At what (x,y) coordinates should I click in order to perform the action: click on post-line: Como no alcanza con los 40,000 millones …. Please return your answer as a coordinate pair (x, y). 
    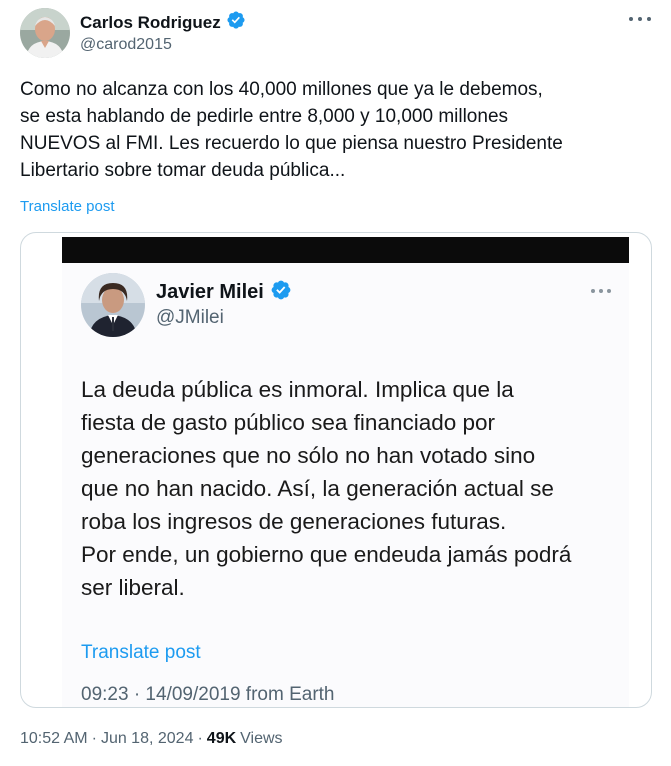
    Looking at the image, I should click on (281, 89).